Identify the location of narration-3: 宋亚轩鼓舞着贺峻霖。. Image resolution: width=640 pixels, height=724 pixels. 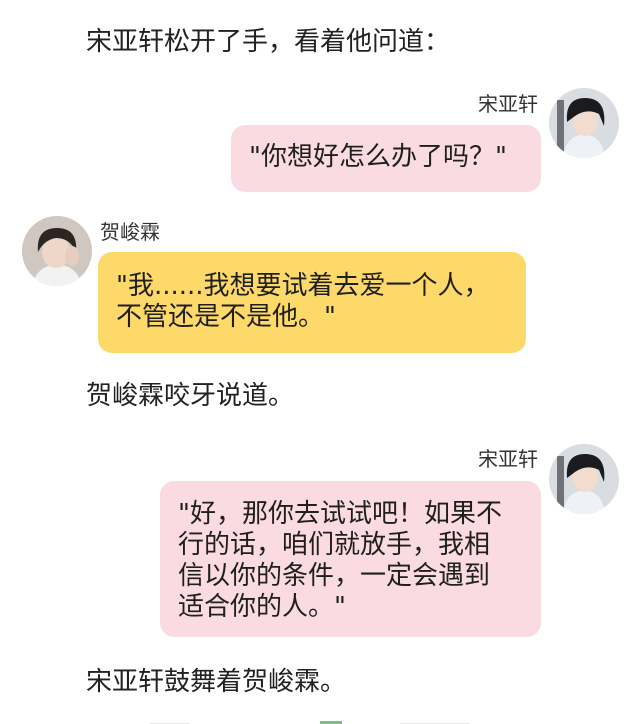
(216, 682).